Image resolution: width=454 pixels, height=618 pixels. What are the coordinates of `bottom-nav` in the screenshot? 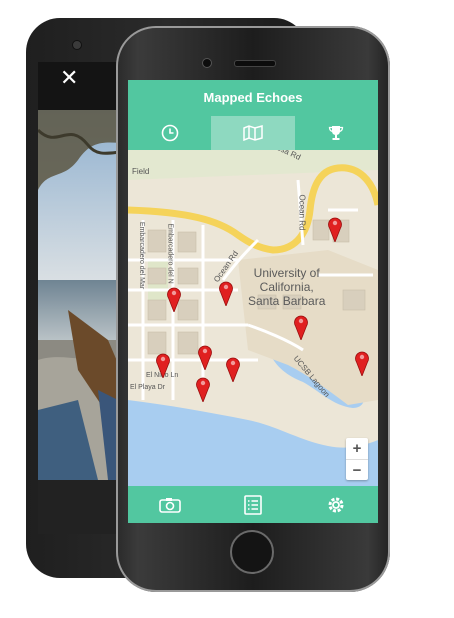 It's located at (253, 504).